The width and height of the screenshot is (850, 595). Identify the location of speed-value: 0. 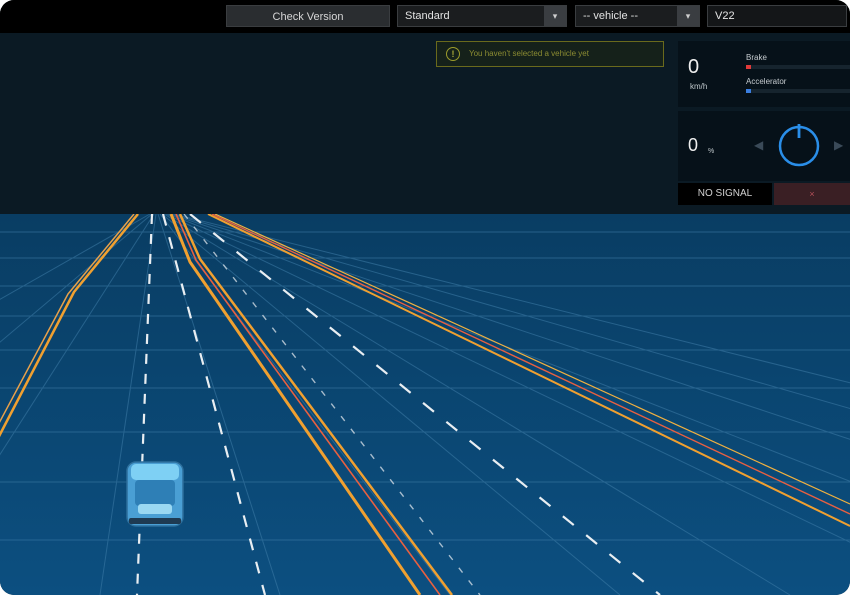
(694, 67).